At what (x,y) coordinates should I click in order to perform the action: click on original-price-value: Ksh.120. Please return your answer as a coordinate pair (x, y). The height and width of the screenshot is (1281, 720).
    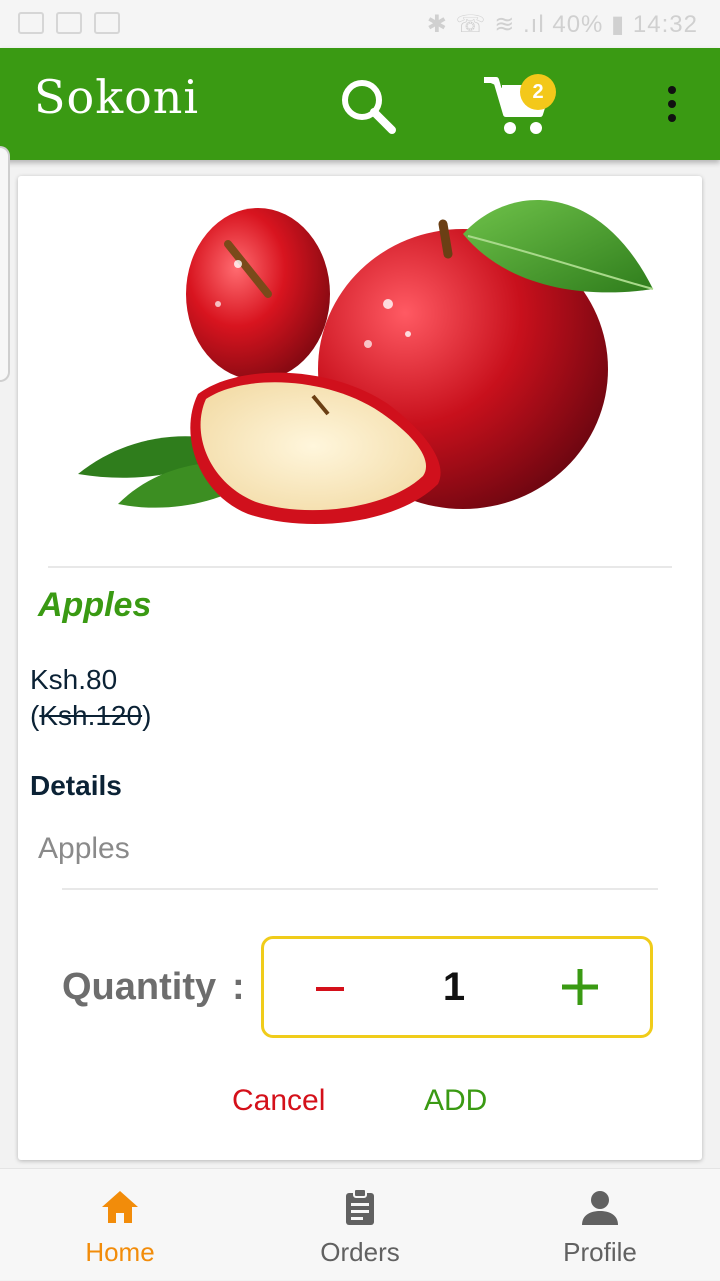
    Looking at the image, I should click on (91, 715).